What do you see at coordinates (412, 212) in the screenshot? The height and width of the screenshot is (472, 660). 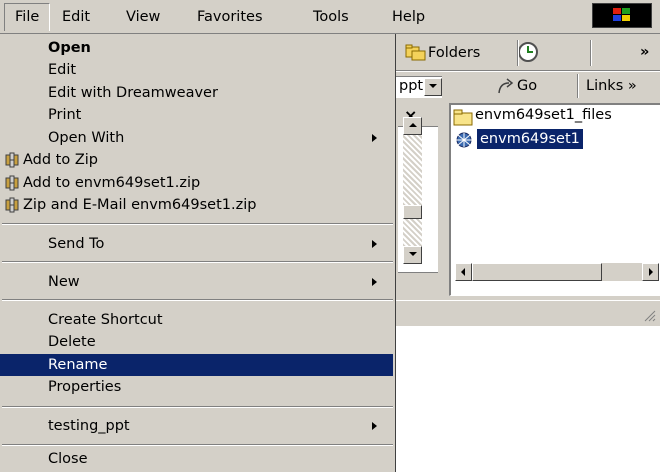 I see `tree-scroll-thumb` at bounding box center [412, 212].